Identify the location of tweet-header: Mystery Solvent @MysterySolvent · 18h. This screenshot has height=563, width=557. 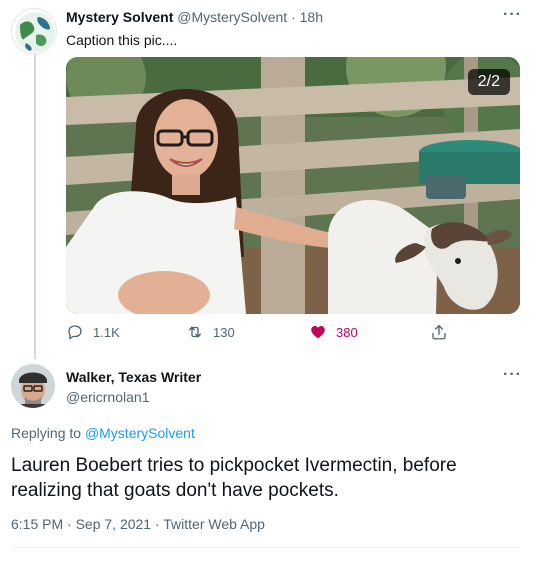
(194, 17).